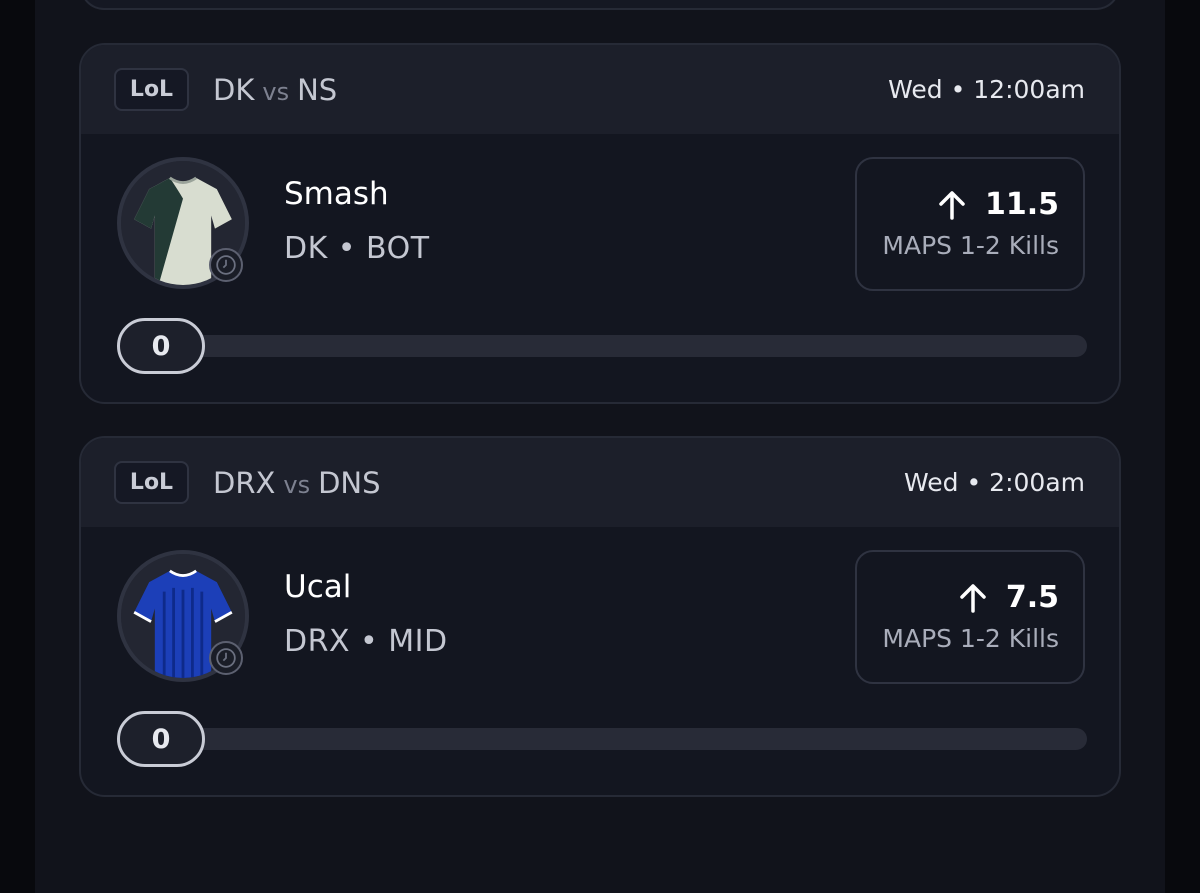 The height and width of the screenshot is (893, 1200). I want to click on prop-line: 7.5, so click(1008, 597).